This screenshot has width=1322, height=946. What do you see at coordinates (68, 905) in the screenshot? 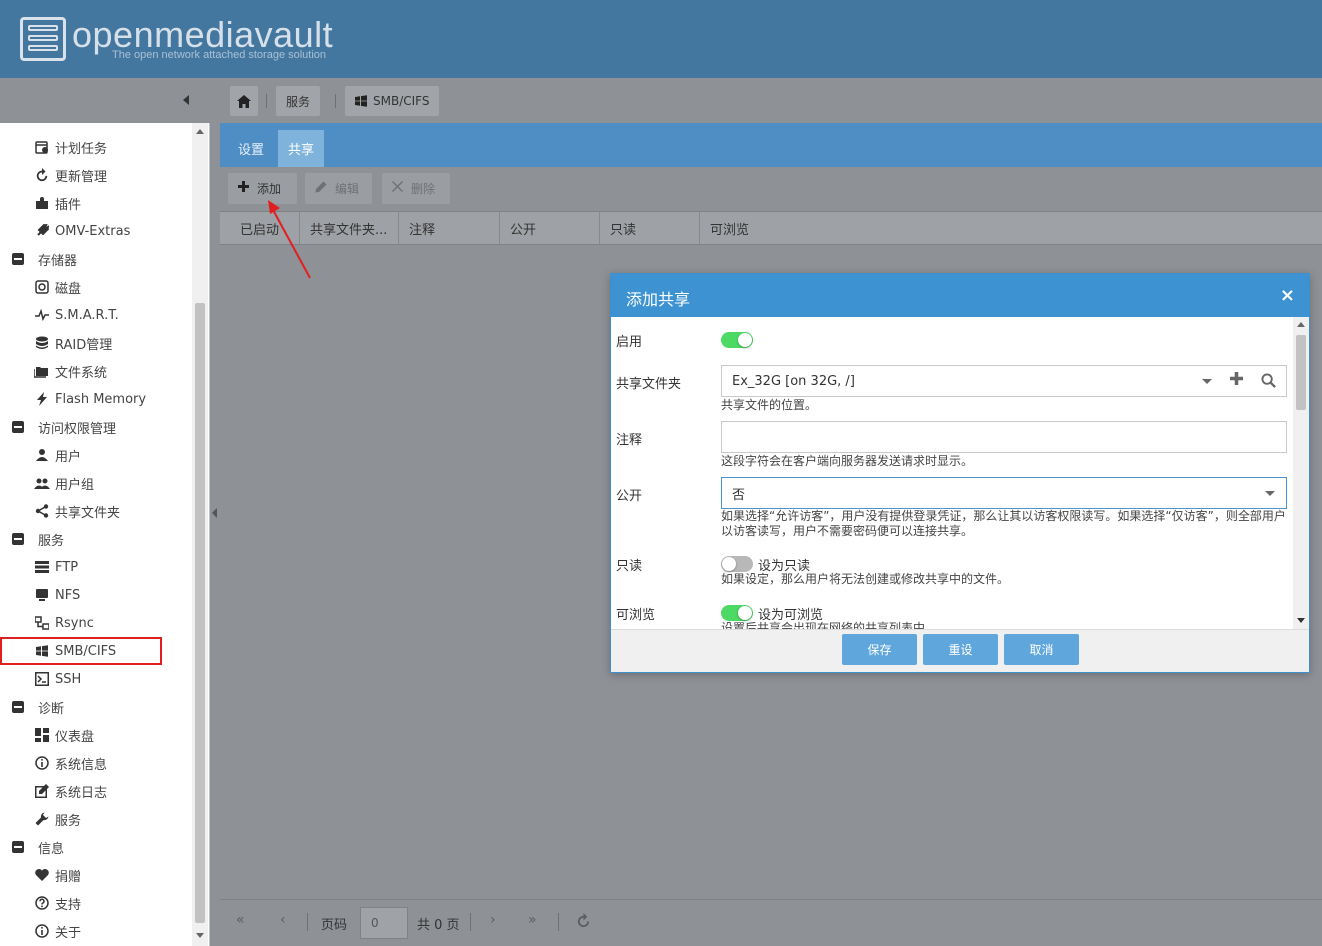
I see `sidebar-item-label: 支持` at bounding box center [68, 905].